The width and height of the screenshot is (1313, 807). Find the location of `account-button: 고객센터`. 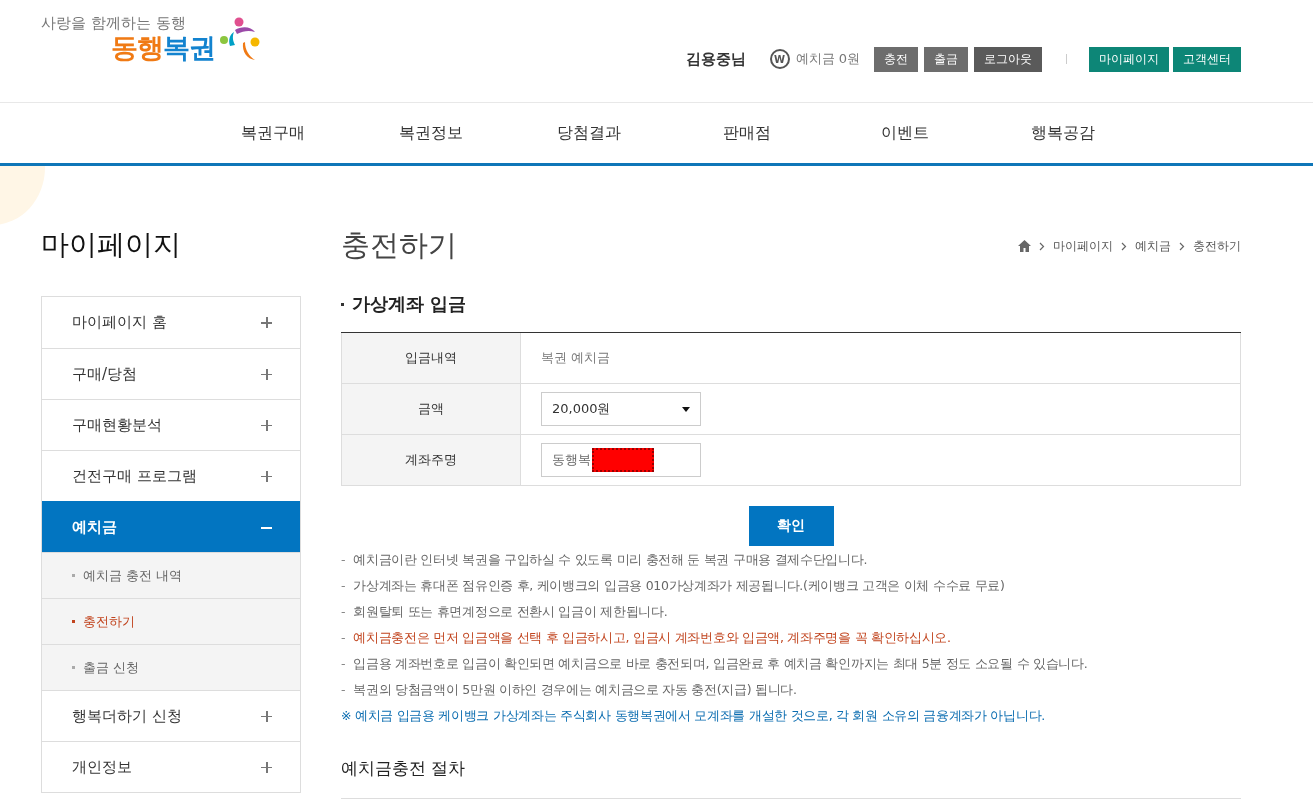

account-button: 고객센터 is located at coordinates (1207, 59).